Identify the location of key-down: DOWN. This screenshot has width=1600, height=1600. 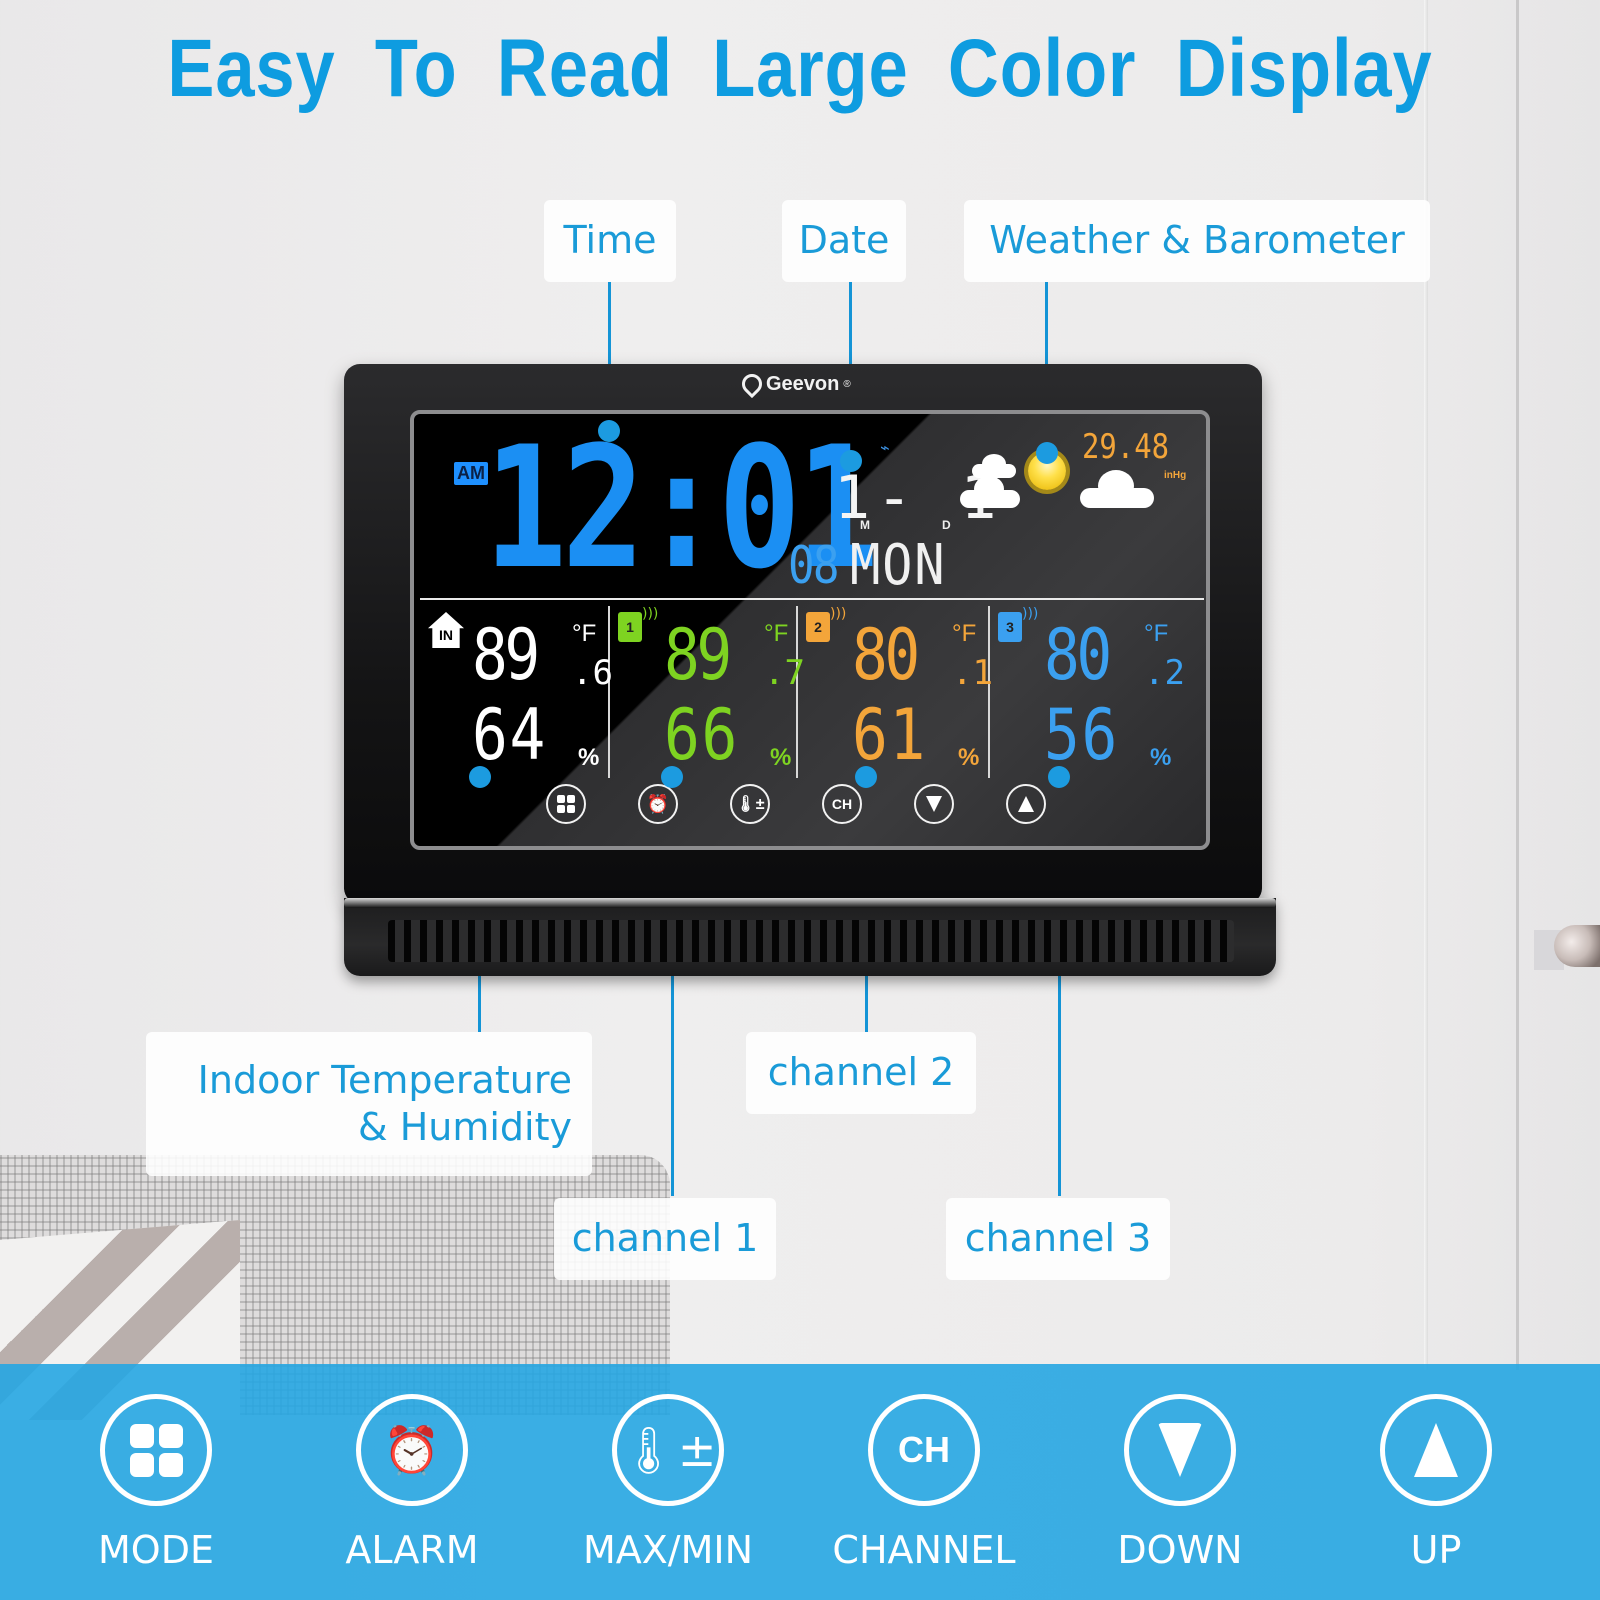
(1180, 1483).